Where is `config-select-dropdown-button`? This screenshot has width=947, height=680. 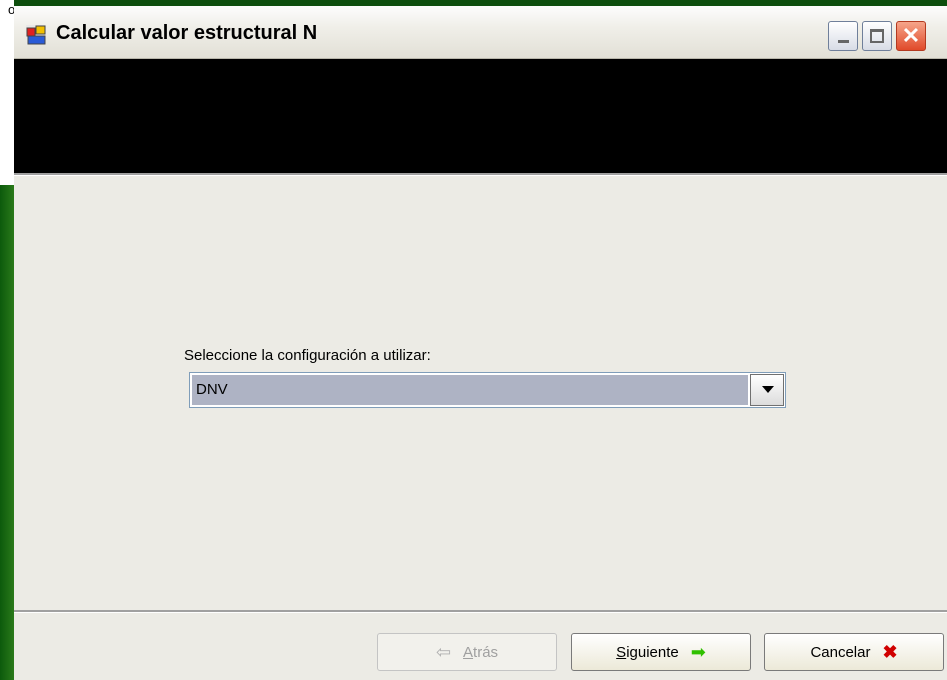
config-select-dropdown-button is located at coordinates (767, 390).